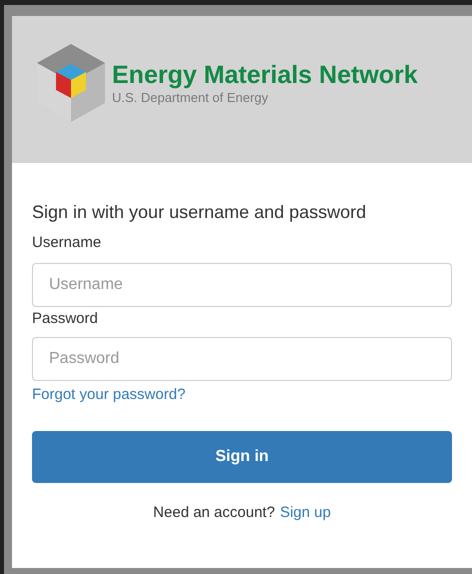 This screenshot has height=574, width=472. Describe the element at coordinates (242, 359) in the screenshot. I see `input-field: Password` at that location.